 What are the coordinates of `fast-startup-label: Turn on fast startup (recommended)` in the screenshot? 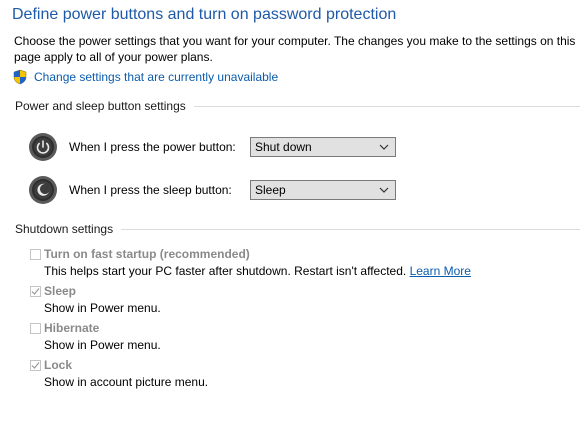 It's located at (147, 254).